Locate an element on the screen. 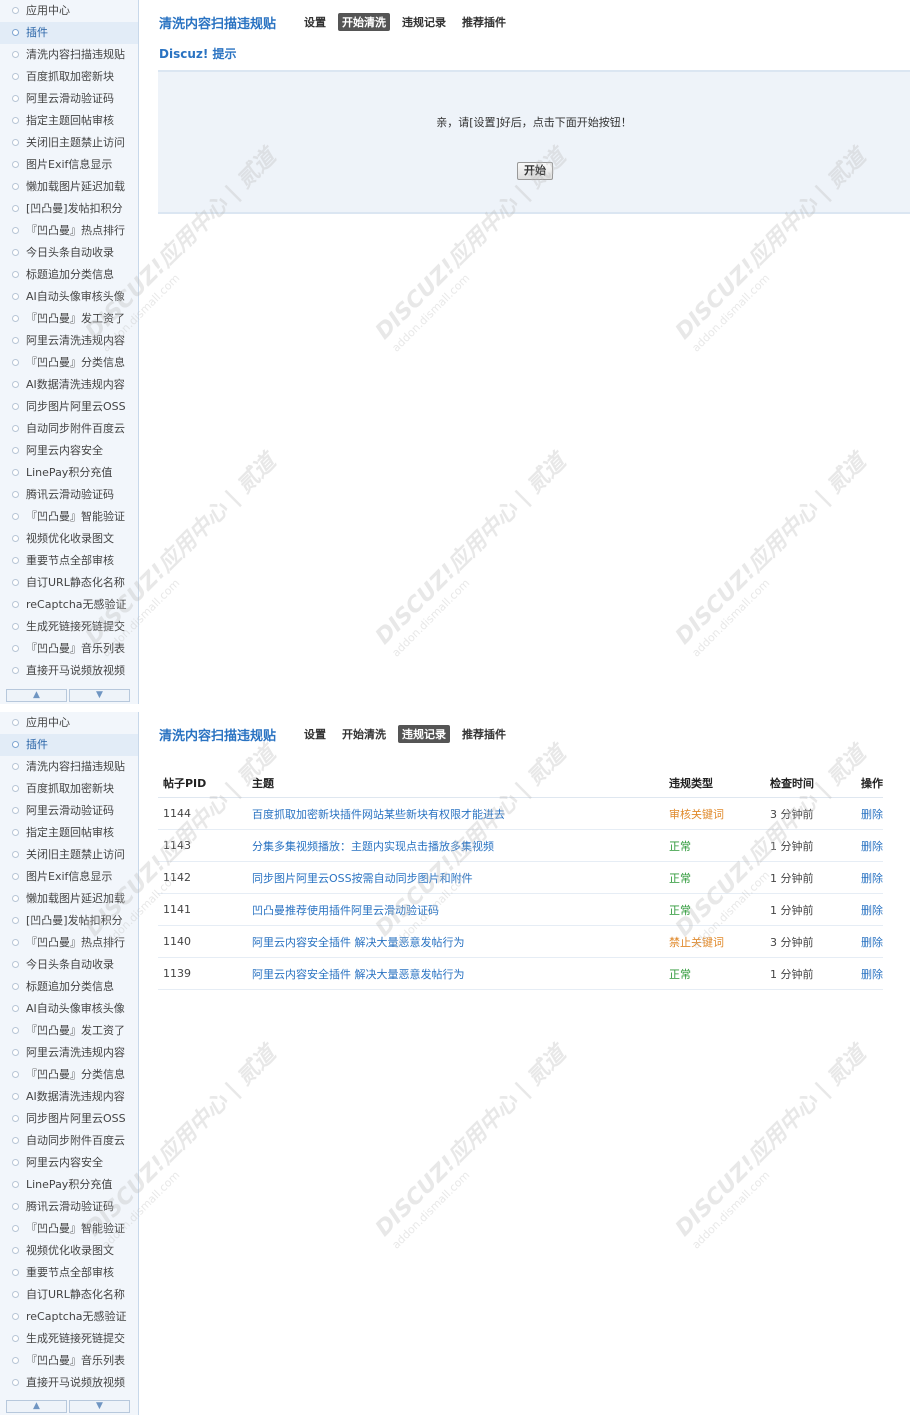 This screenshot has height=1415, width=910. row-subject-link: 凹凸曼推荐使用插件阿里云滑动验证码 is located at coordinates (345, 910).